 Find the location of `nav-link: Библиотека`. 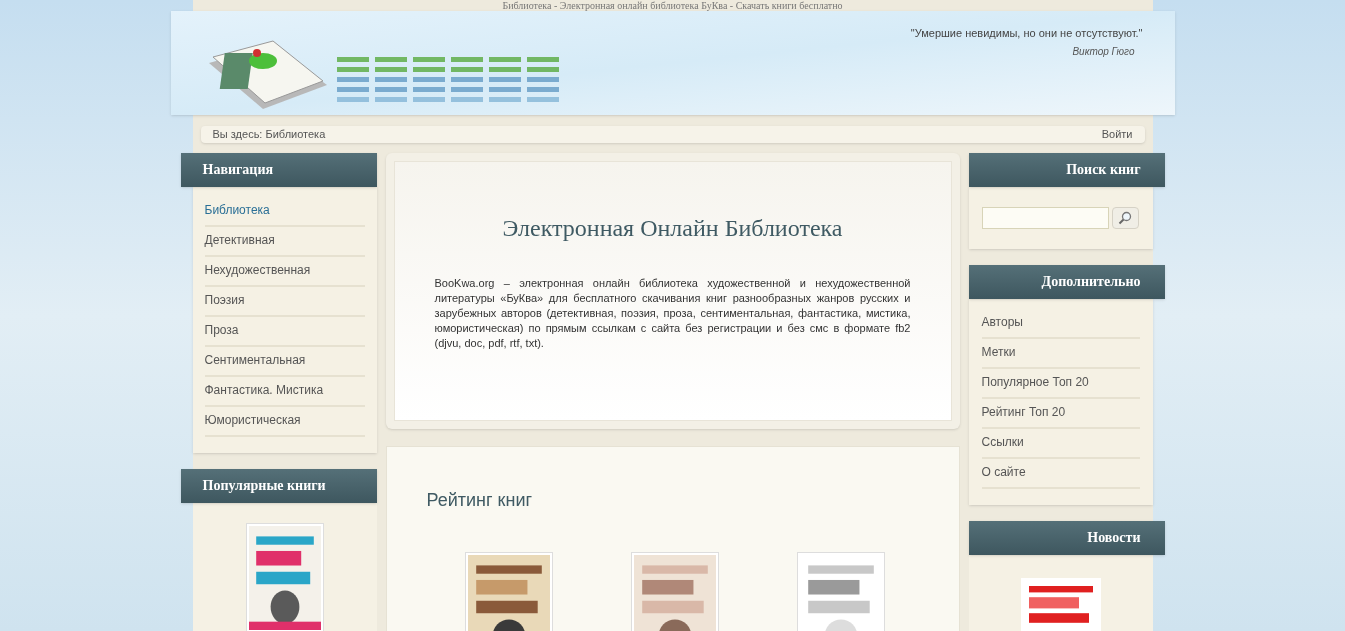

nav-link: Библиотека is located at coordinates (284, 211).